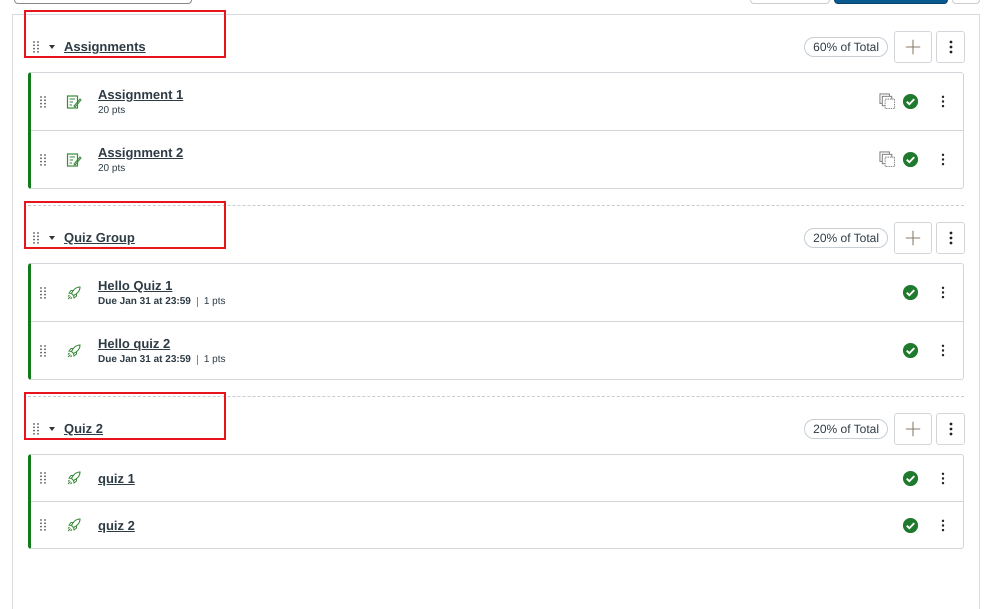  Describe the element at coordinates (116, 525) in the screenshot. I see `assignment-title-link: quiz 2` at that location.